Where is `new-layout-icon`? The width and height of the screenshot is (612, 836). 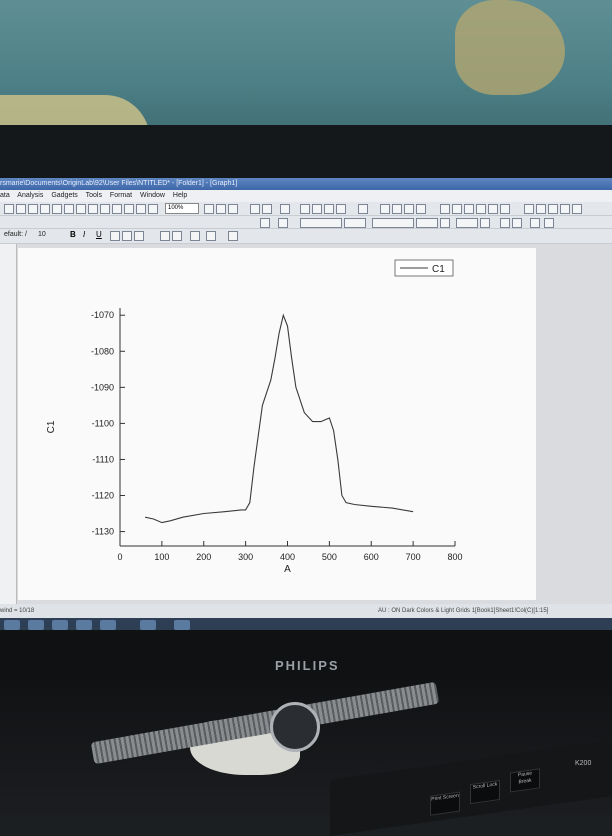
new-layout-icon is located at coordinates (129, 209).